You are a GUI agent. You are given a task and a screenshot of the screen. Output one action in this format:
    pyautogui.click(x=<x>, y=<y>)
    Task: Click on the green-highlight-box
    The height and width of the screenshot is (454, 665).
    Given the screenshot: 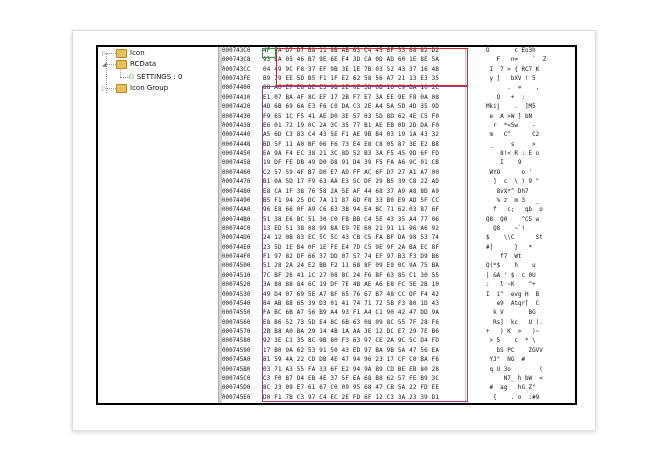 What is the action you would take?
    pyautogui.click(x=269, y=53)
    